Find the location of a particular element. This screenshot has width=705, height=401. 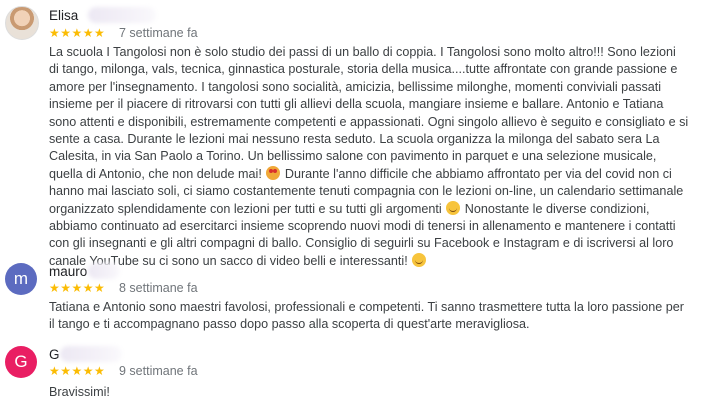

review-time: 8 settimane fa is located at coordinates (158, 288).